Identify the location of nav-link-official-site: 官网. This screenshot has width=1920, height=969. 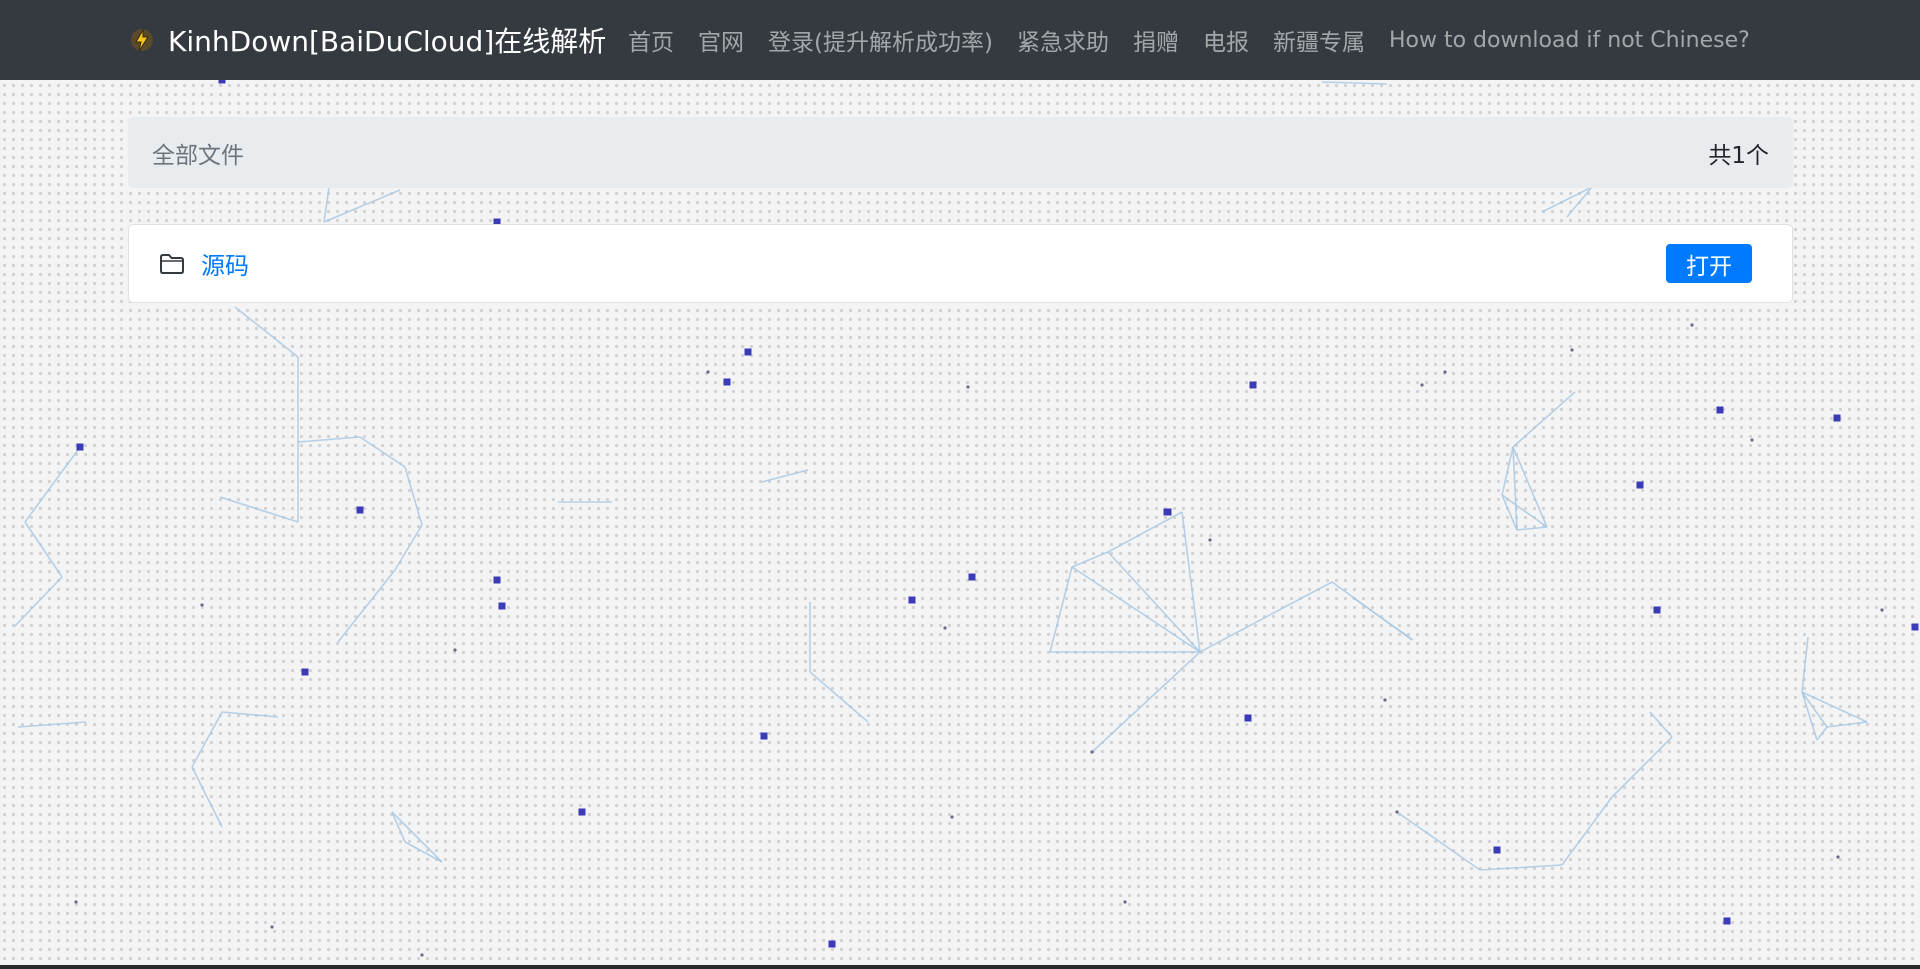
(721, 40).